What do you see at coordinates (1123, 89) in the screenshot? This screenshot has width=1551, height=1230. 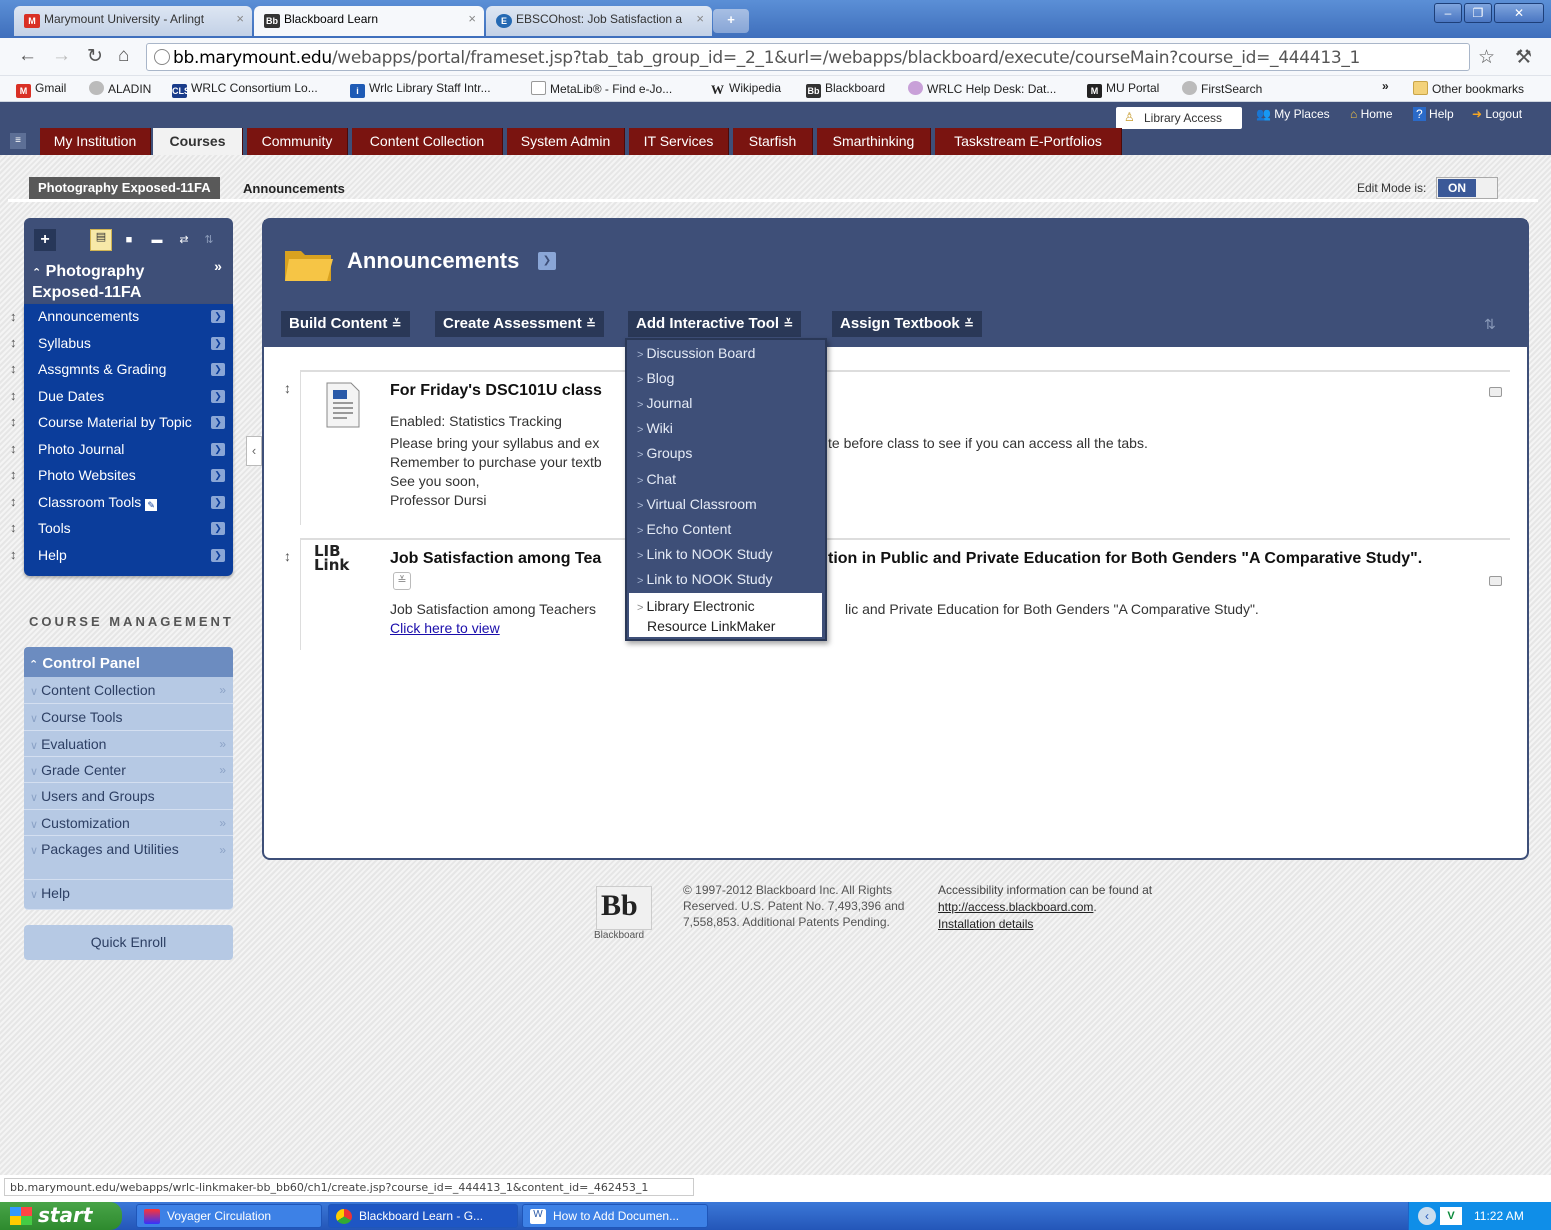 I see `bookmark-mu-portal: M MU Portal` at bounding box center [1123, 89].